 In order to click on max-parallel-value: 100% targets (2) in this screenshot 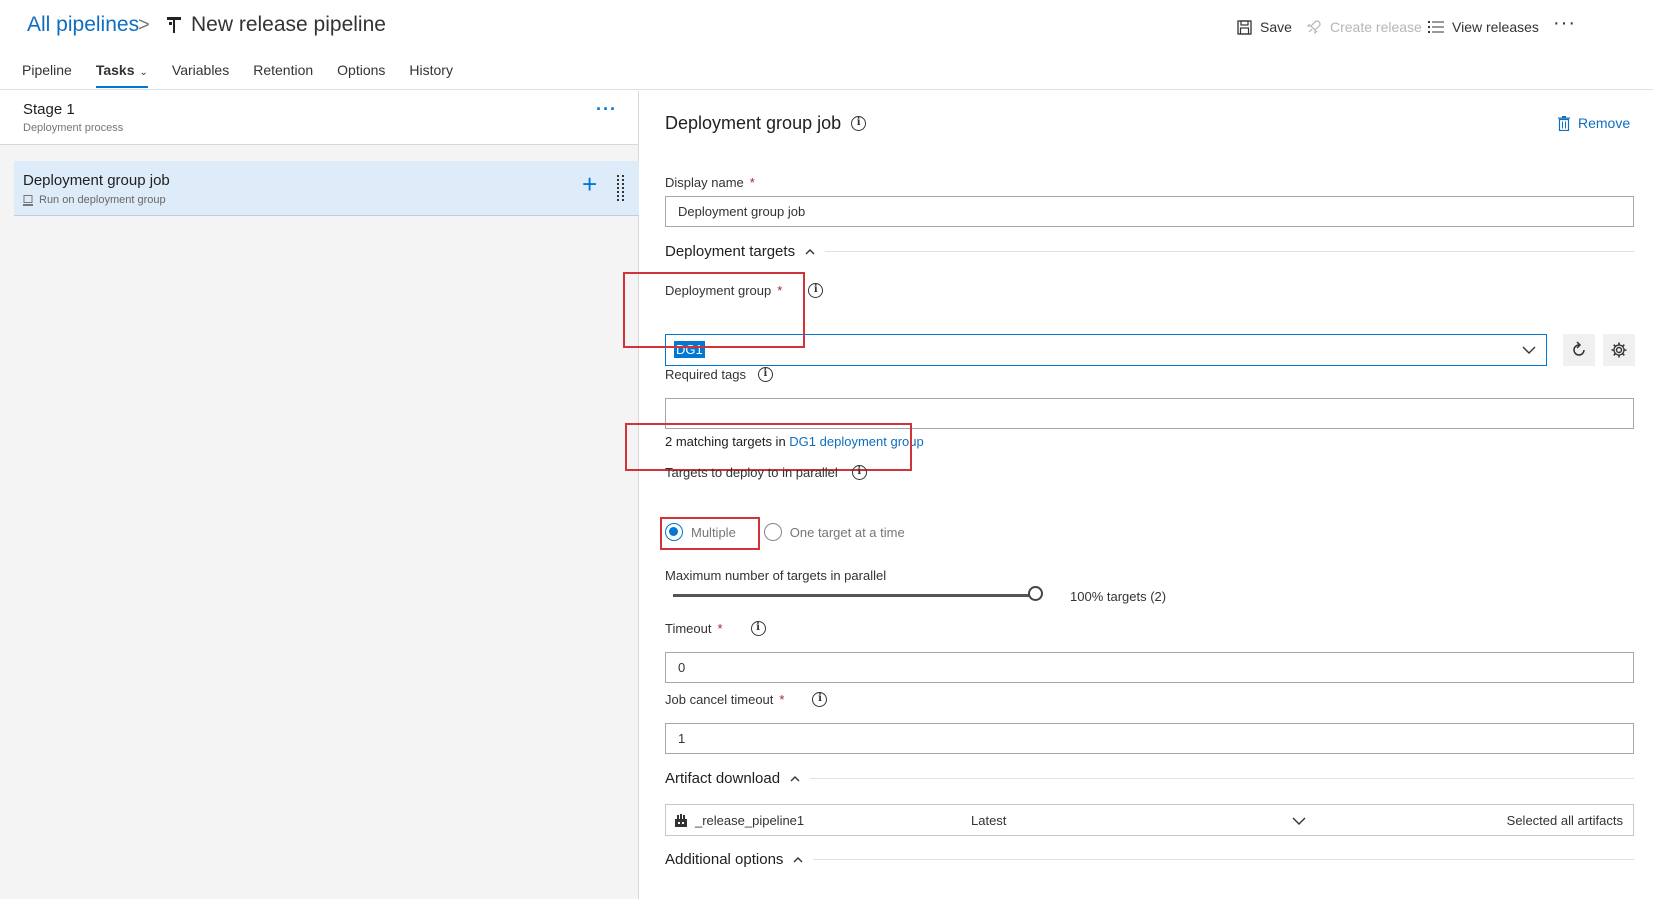, I will do `click(1118, 596)`.